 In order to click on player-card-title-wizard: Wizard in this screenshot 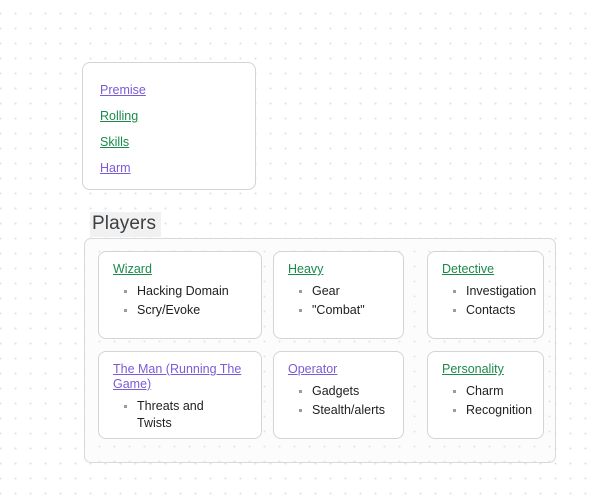, I will do `click(187, 269)`.